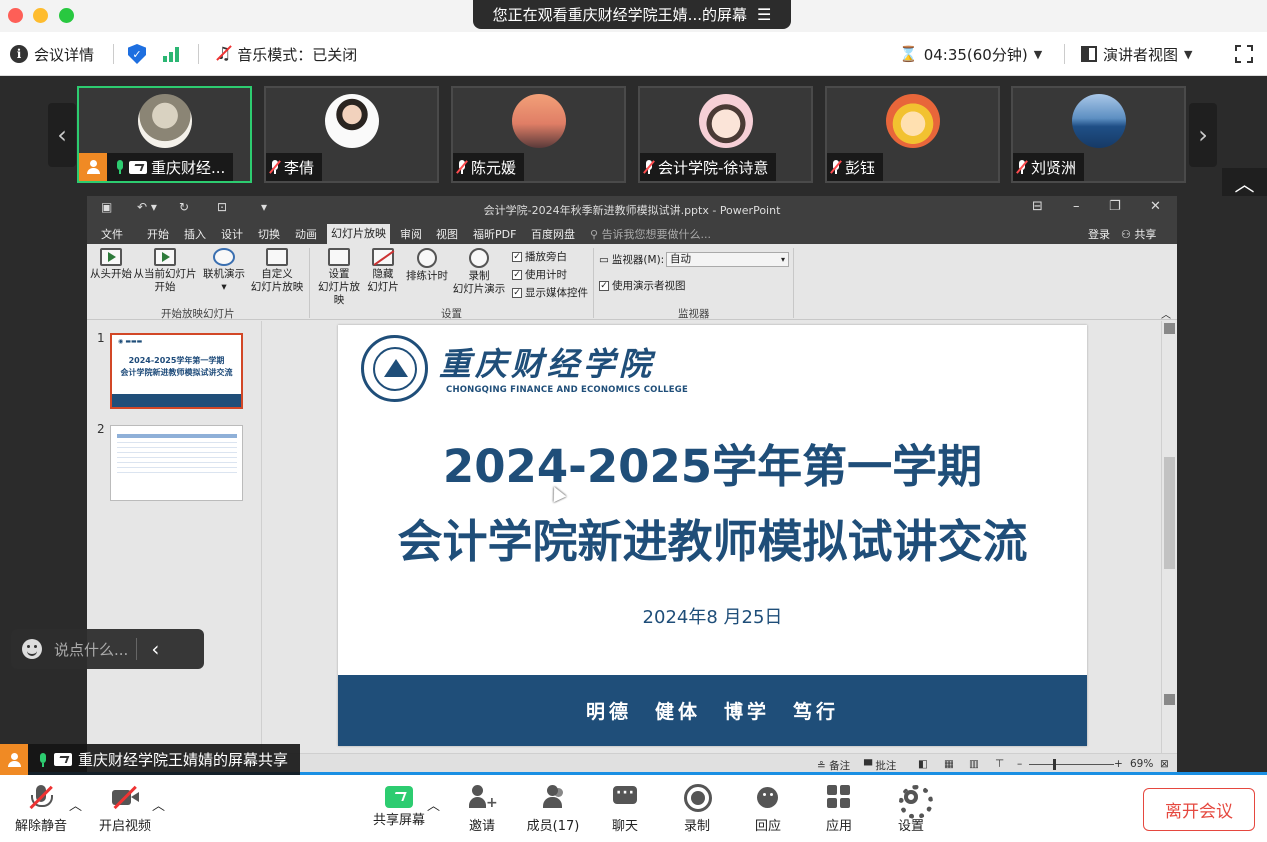  I want to click on zoom-out-icon: –, so click(1019, 764).